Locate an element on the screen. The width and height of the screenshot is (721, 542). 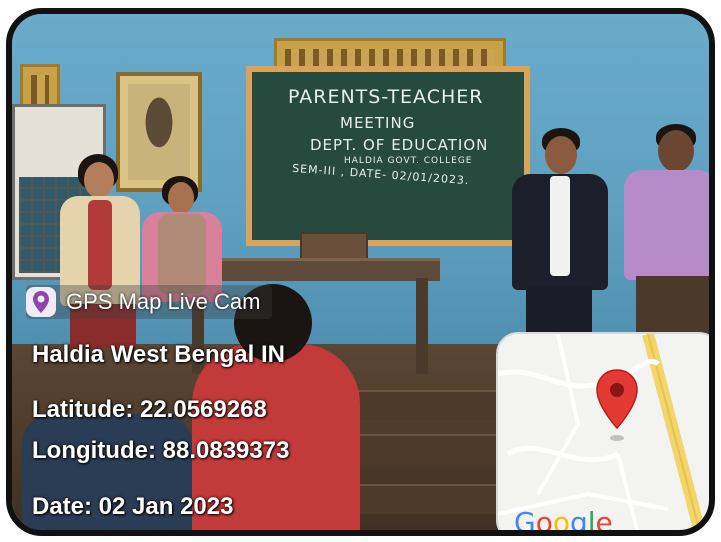
wall-portrait is located at coordinates (159, 132).